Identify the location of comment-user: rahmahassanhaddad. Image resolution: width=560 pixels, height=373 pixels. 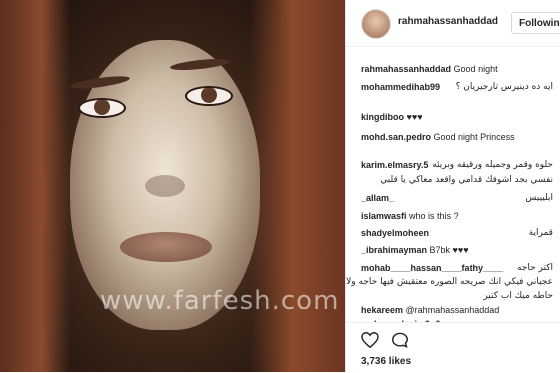
(406, 69).